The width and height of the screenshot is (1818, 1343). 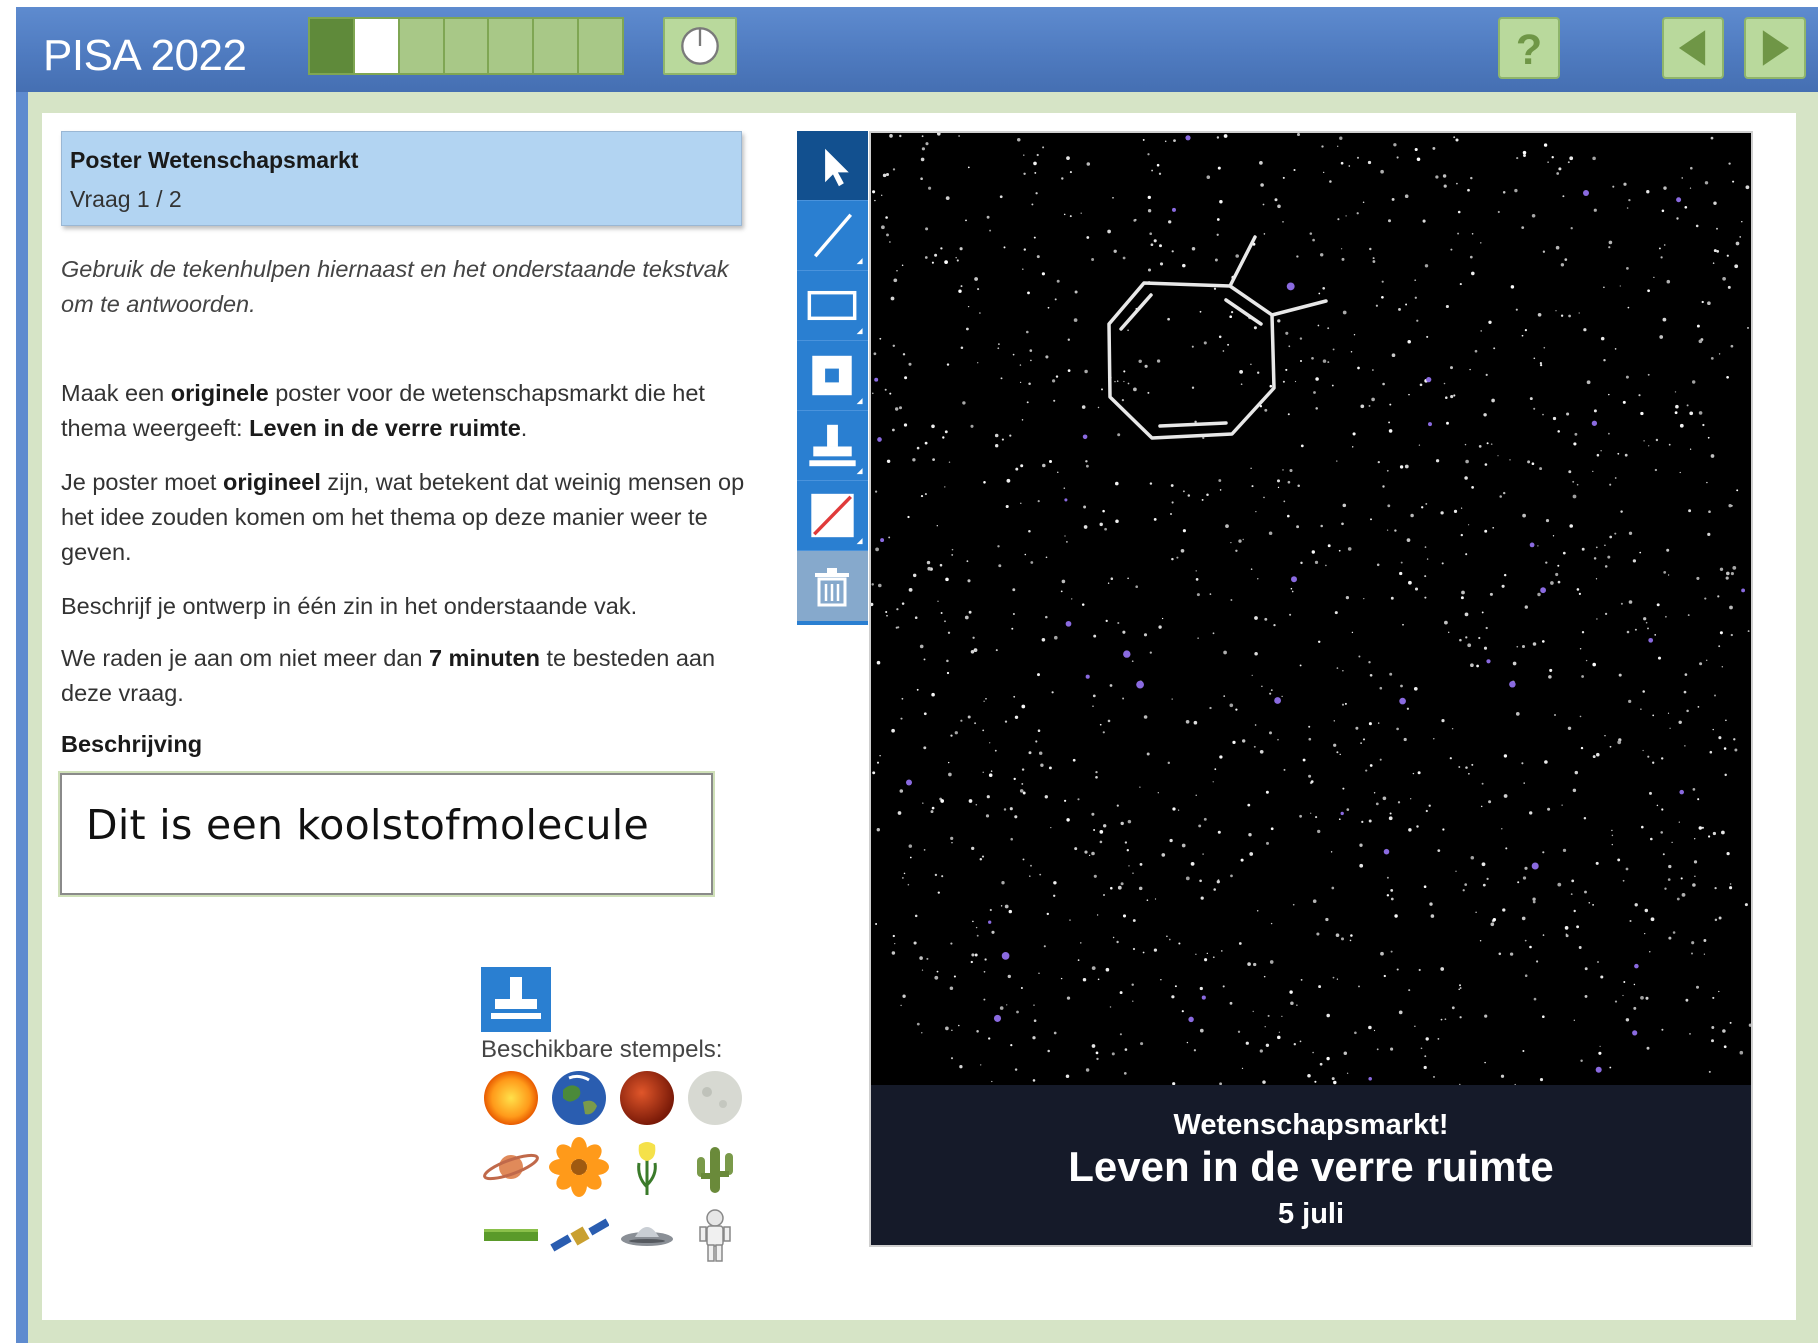 What do you see at coordinates (838, 239) in the screenshot?
I see `line-icon` at bounding box center [838, 239].